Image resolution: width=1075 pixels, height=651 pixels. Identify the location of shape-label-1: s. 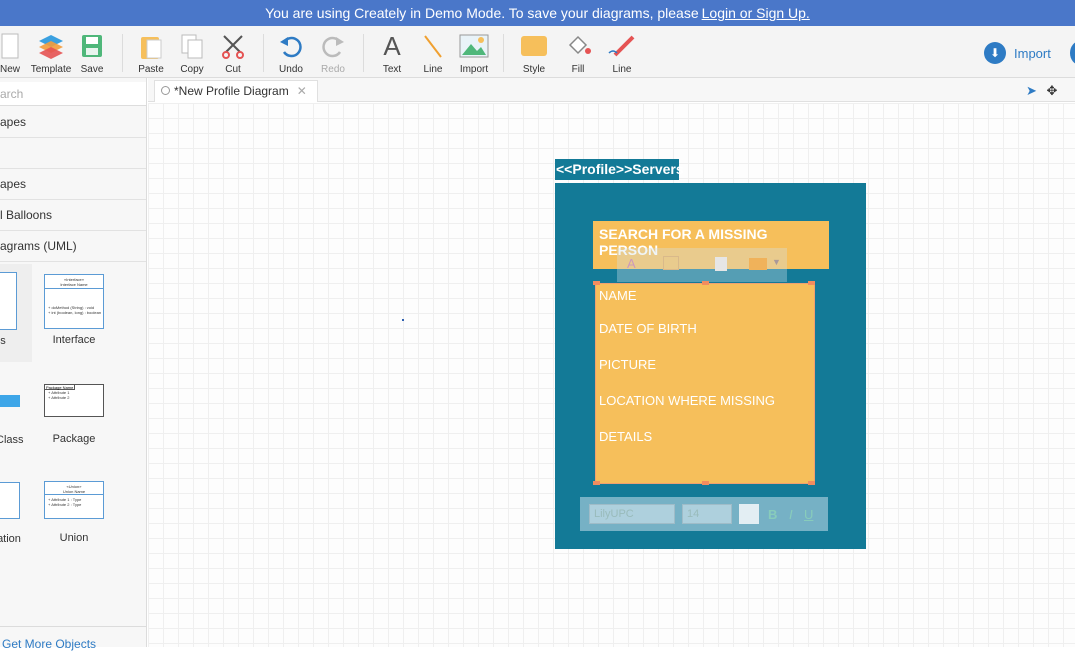
(3, 341).